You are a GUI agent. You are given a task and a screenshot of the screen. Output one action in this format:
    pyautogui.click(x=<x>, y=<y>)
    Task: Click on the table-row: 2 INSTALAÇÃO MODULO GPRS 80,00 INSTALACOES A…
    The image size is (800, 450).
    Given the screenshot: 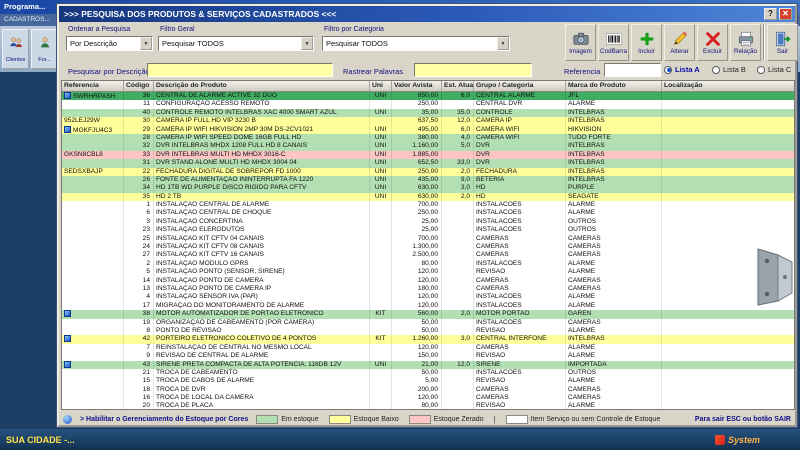 What is the action you would take?
    pyautogui.click(x=428, y=264)
    